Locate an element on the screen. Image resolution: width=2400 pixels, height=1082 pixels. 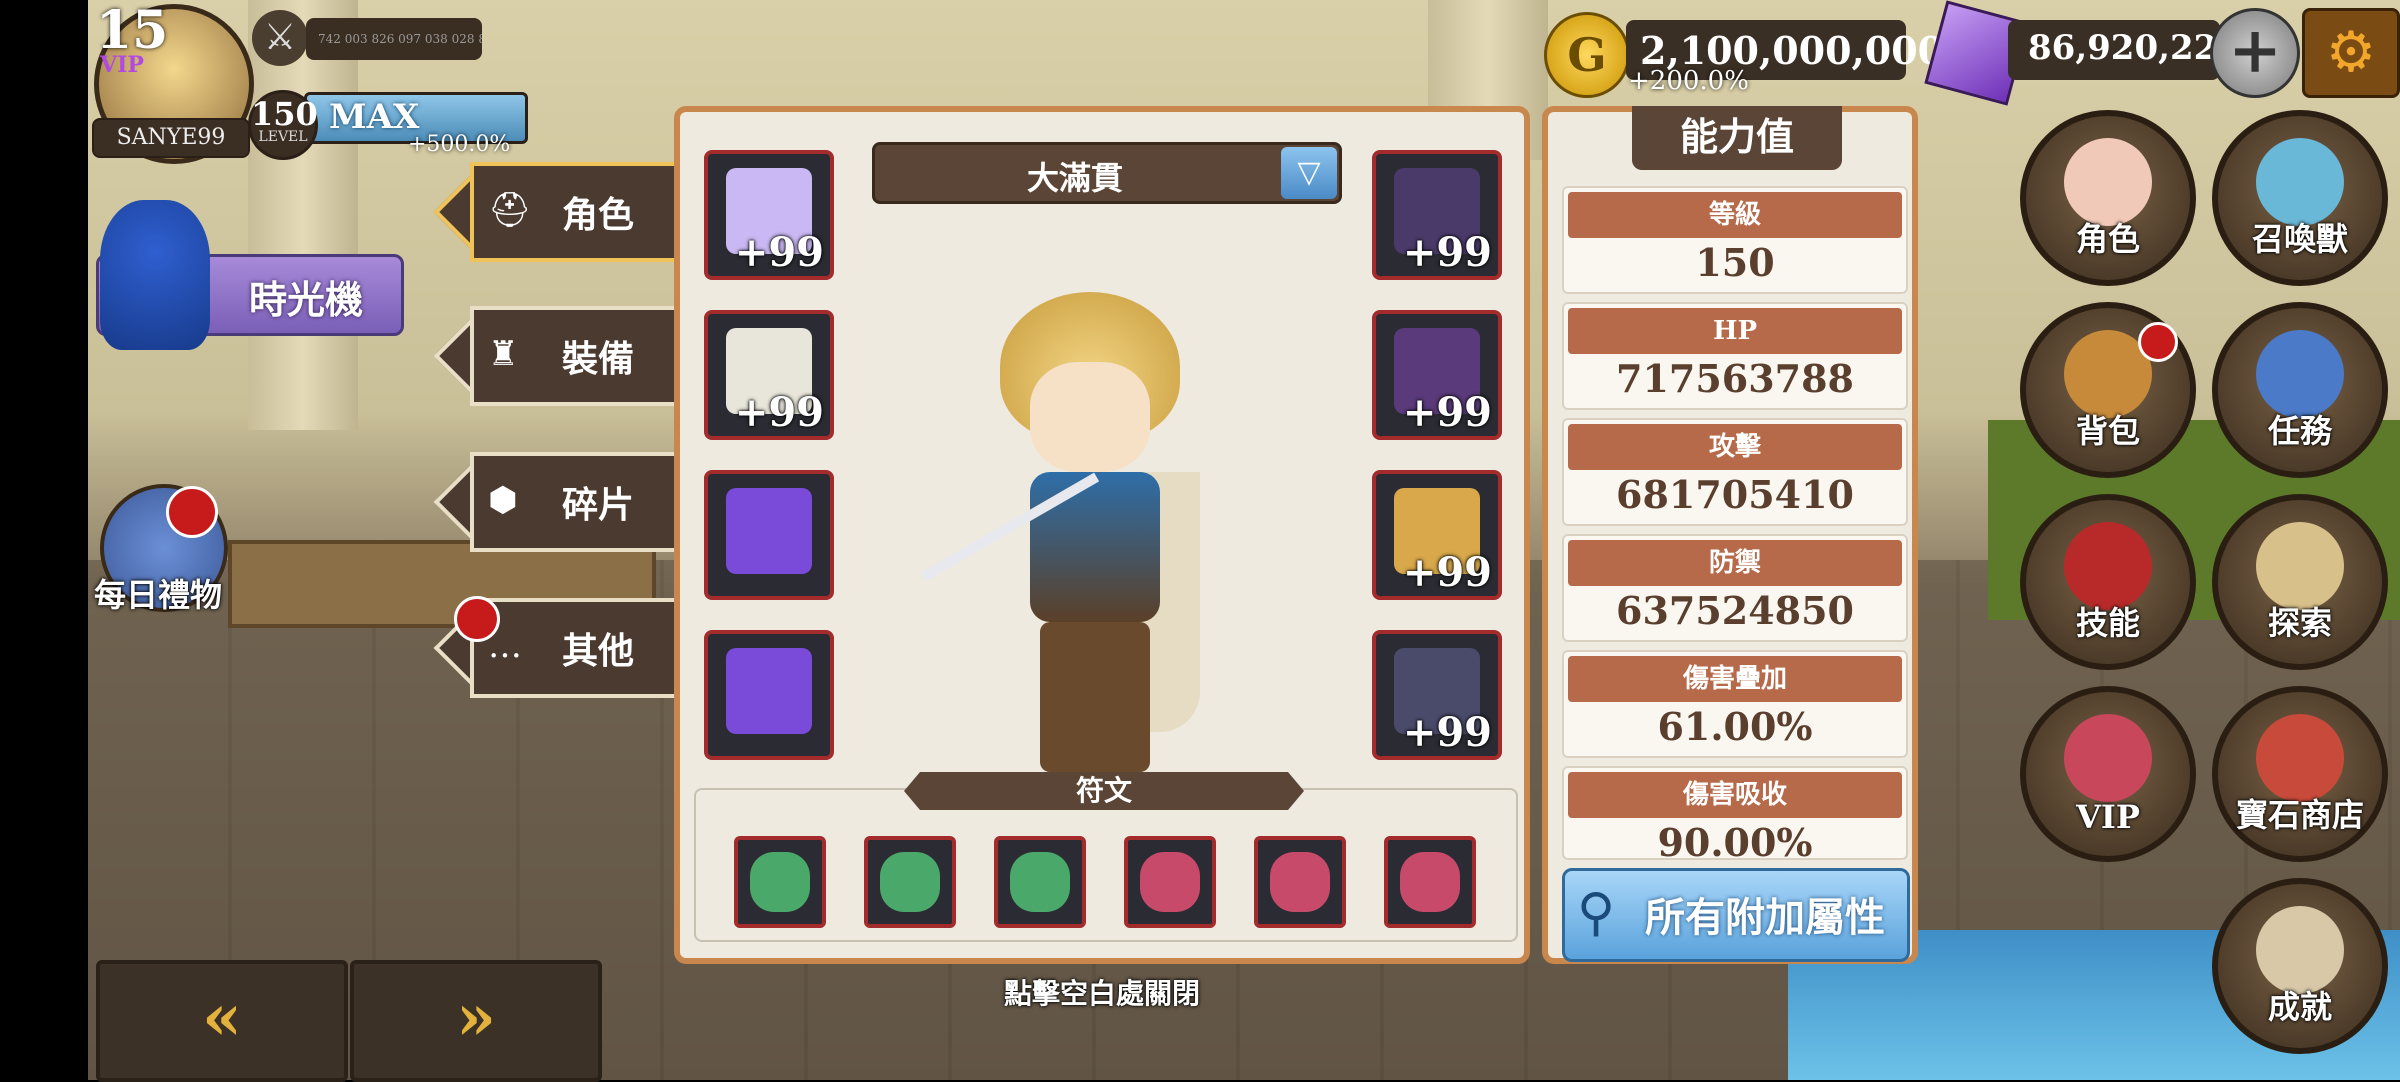
stat-value: 90.00% is located at coordinates (1735, 840).